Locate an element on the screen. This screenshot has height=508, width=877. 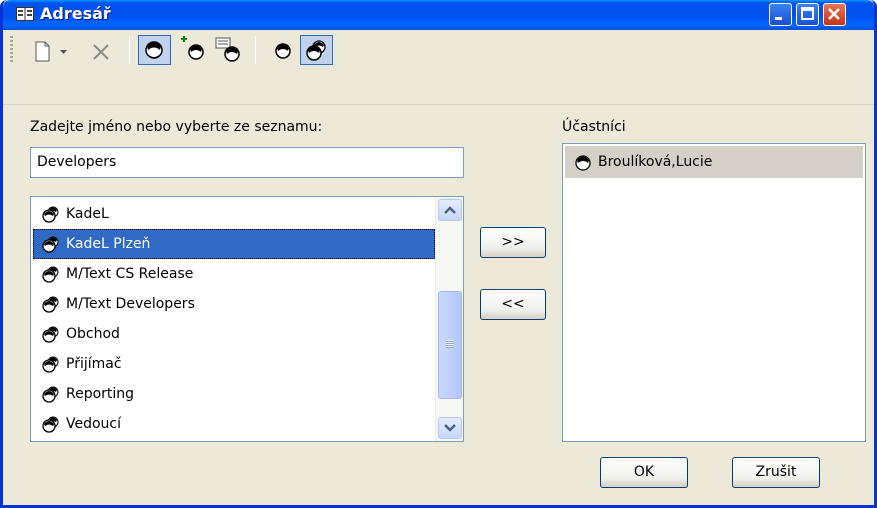
scroll-down-button is located at coordinates (450, 428).